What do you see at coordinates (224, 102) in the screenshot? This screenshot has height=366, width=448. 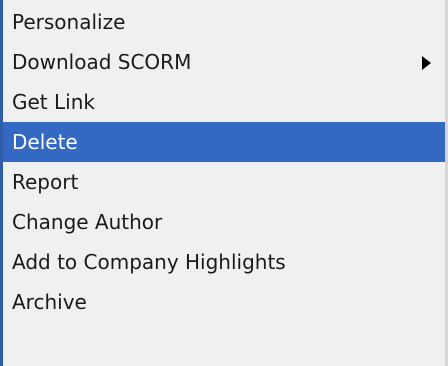 I see `menu-item-get-link: Get Link` at bounding box center [224, 102].